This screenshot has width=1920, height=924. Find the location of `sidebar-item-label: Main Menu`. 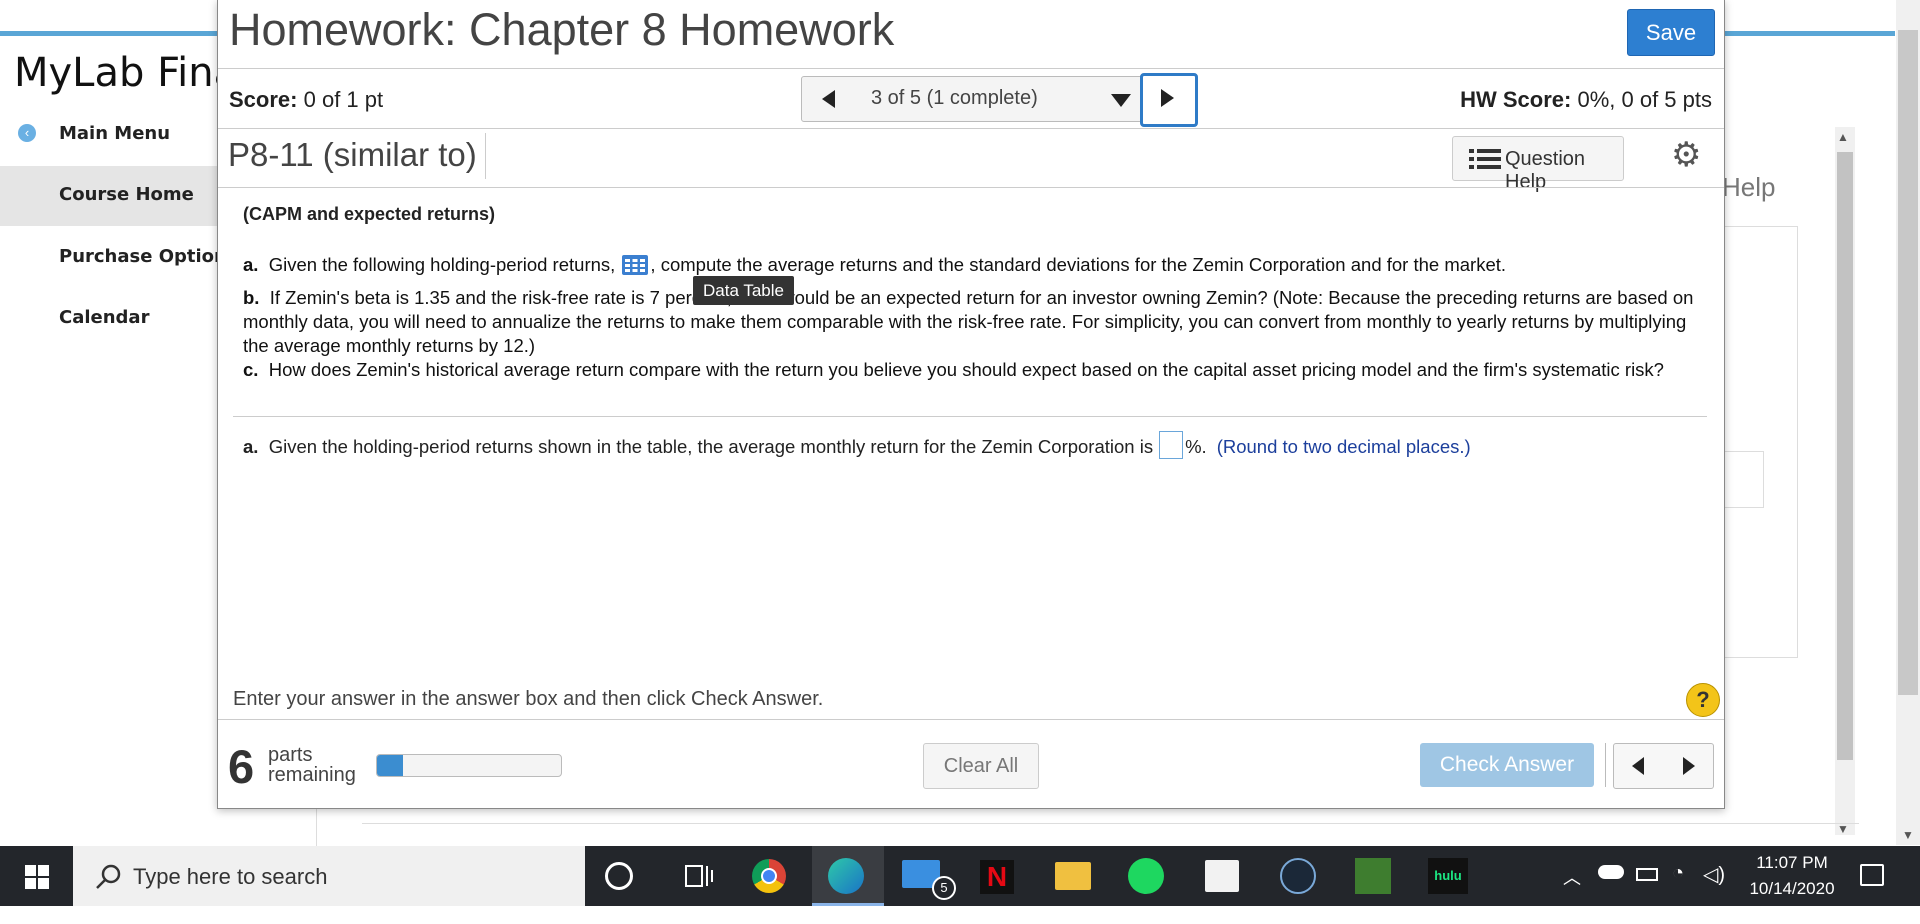

sidebar-item-label: Main Menu is located at coordinates (115, 133).